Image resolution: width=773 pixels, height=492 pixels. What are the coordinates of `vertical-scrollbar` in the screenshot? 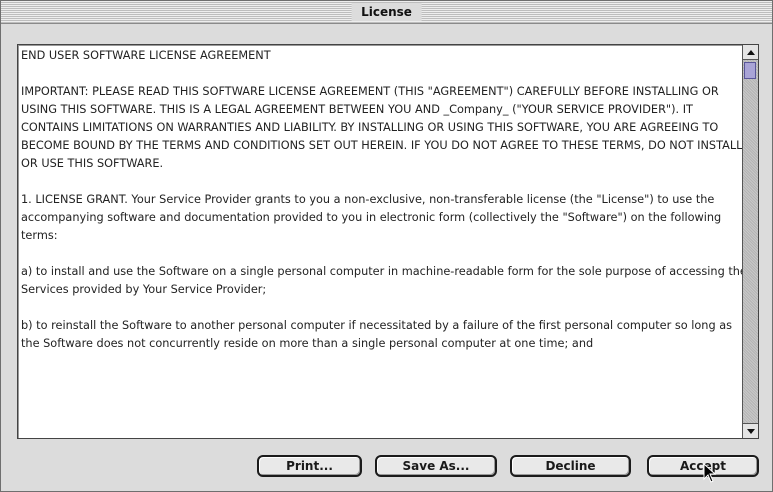 It's located at (750, 241).